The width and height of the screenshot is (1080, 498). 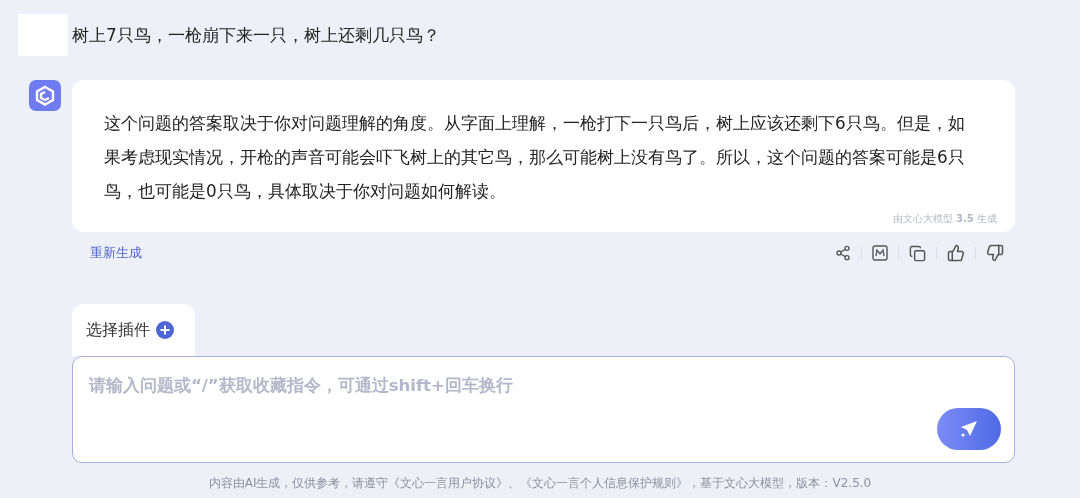 What do you see at coordinates (917, 253) in the screenshot?
I see `copy-icon` at bounding box center [917, 253].